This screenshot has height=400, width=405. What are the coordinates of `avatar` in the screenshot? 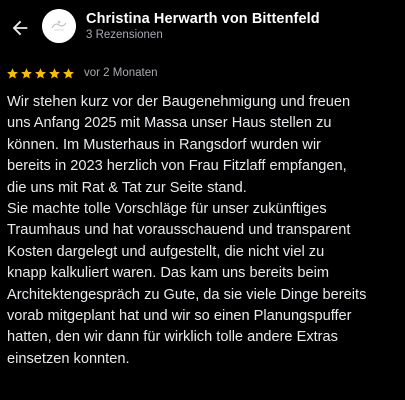 It's located at (59, 26).